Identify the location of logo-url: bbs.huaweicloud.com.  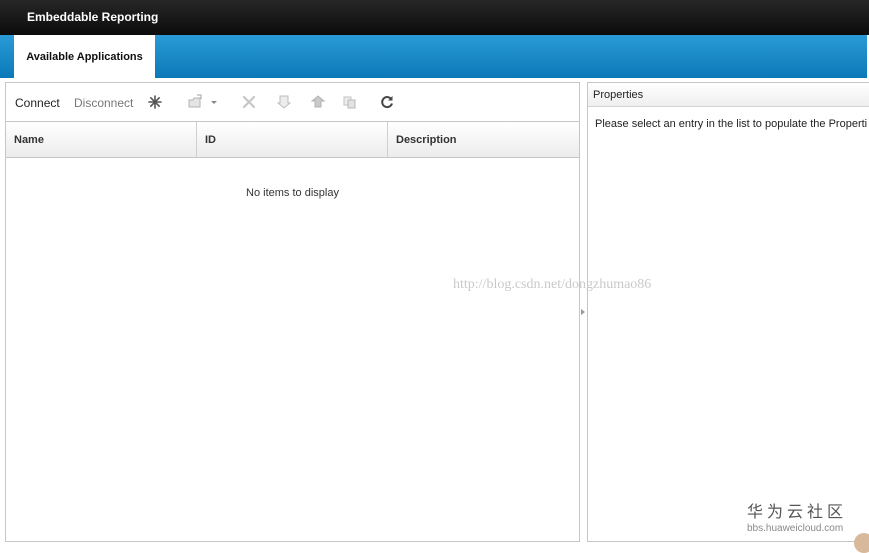
(795, 528).